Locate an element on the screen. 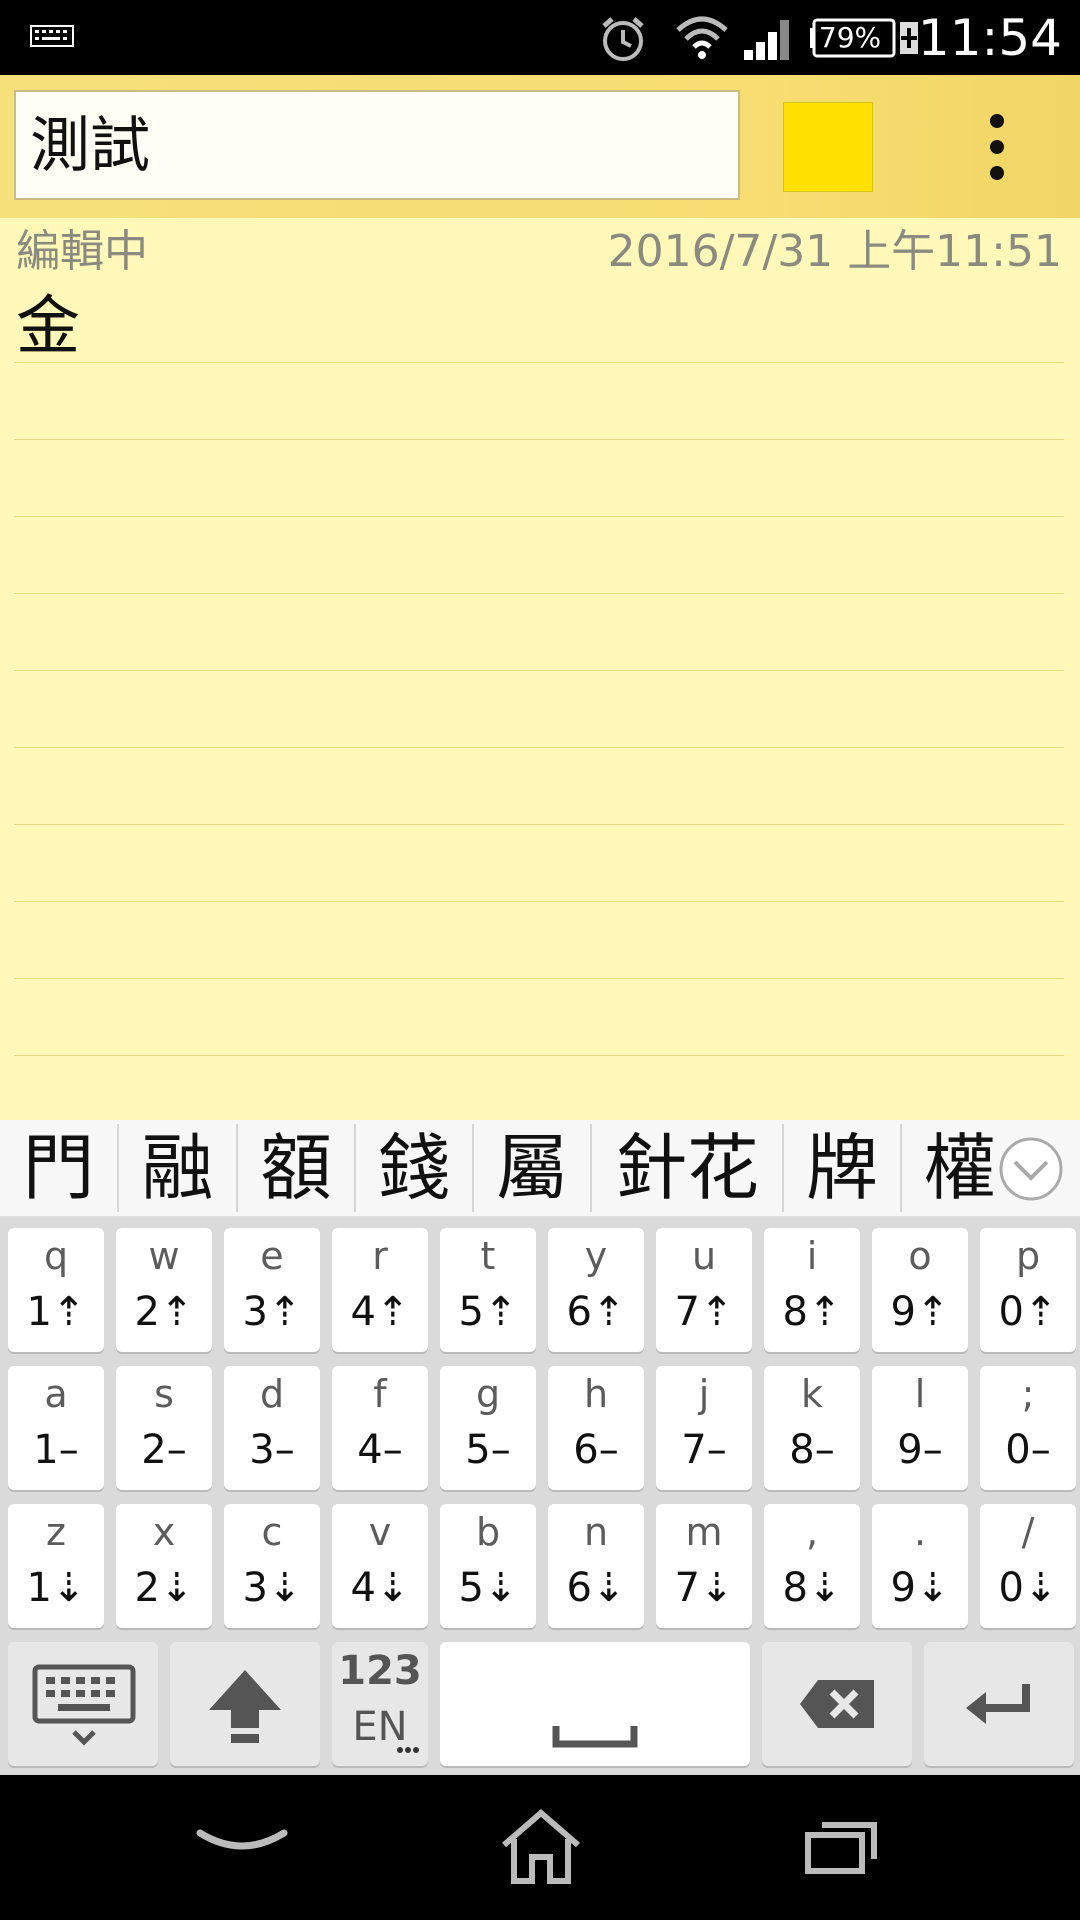  key-i: i 8⇡ is located at coordinates (812, 1290).